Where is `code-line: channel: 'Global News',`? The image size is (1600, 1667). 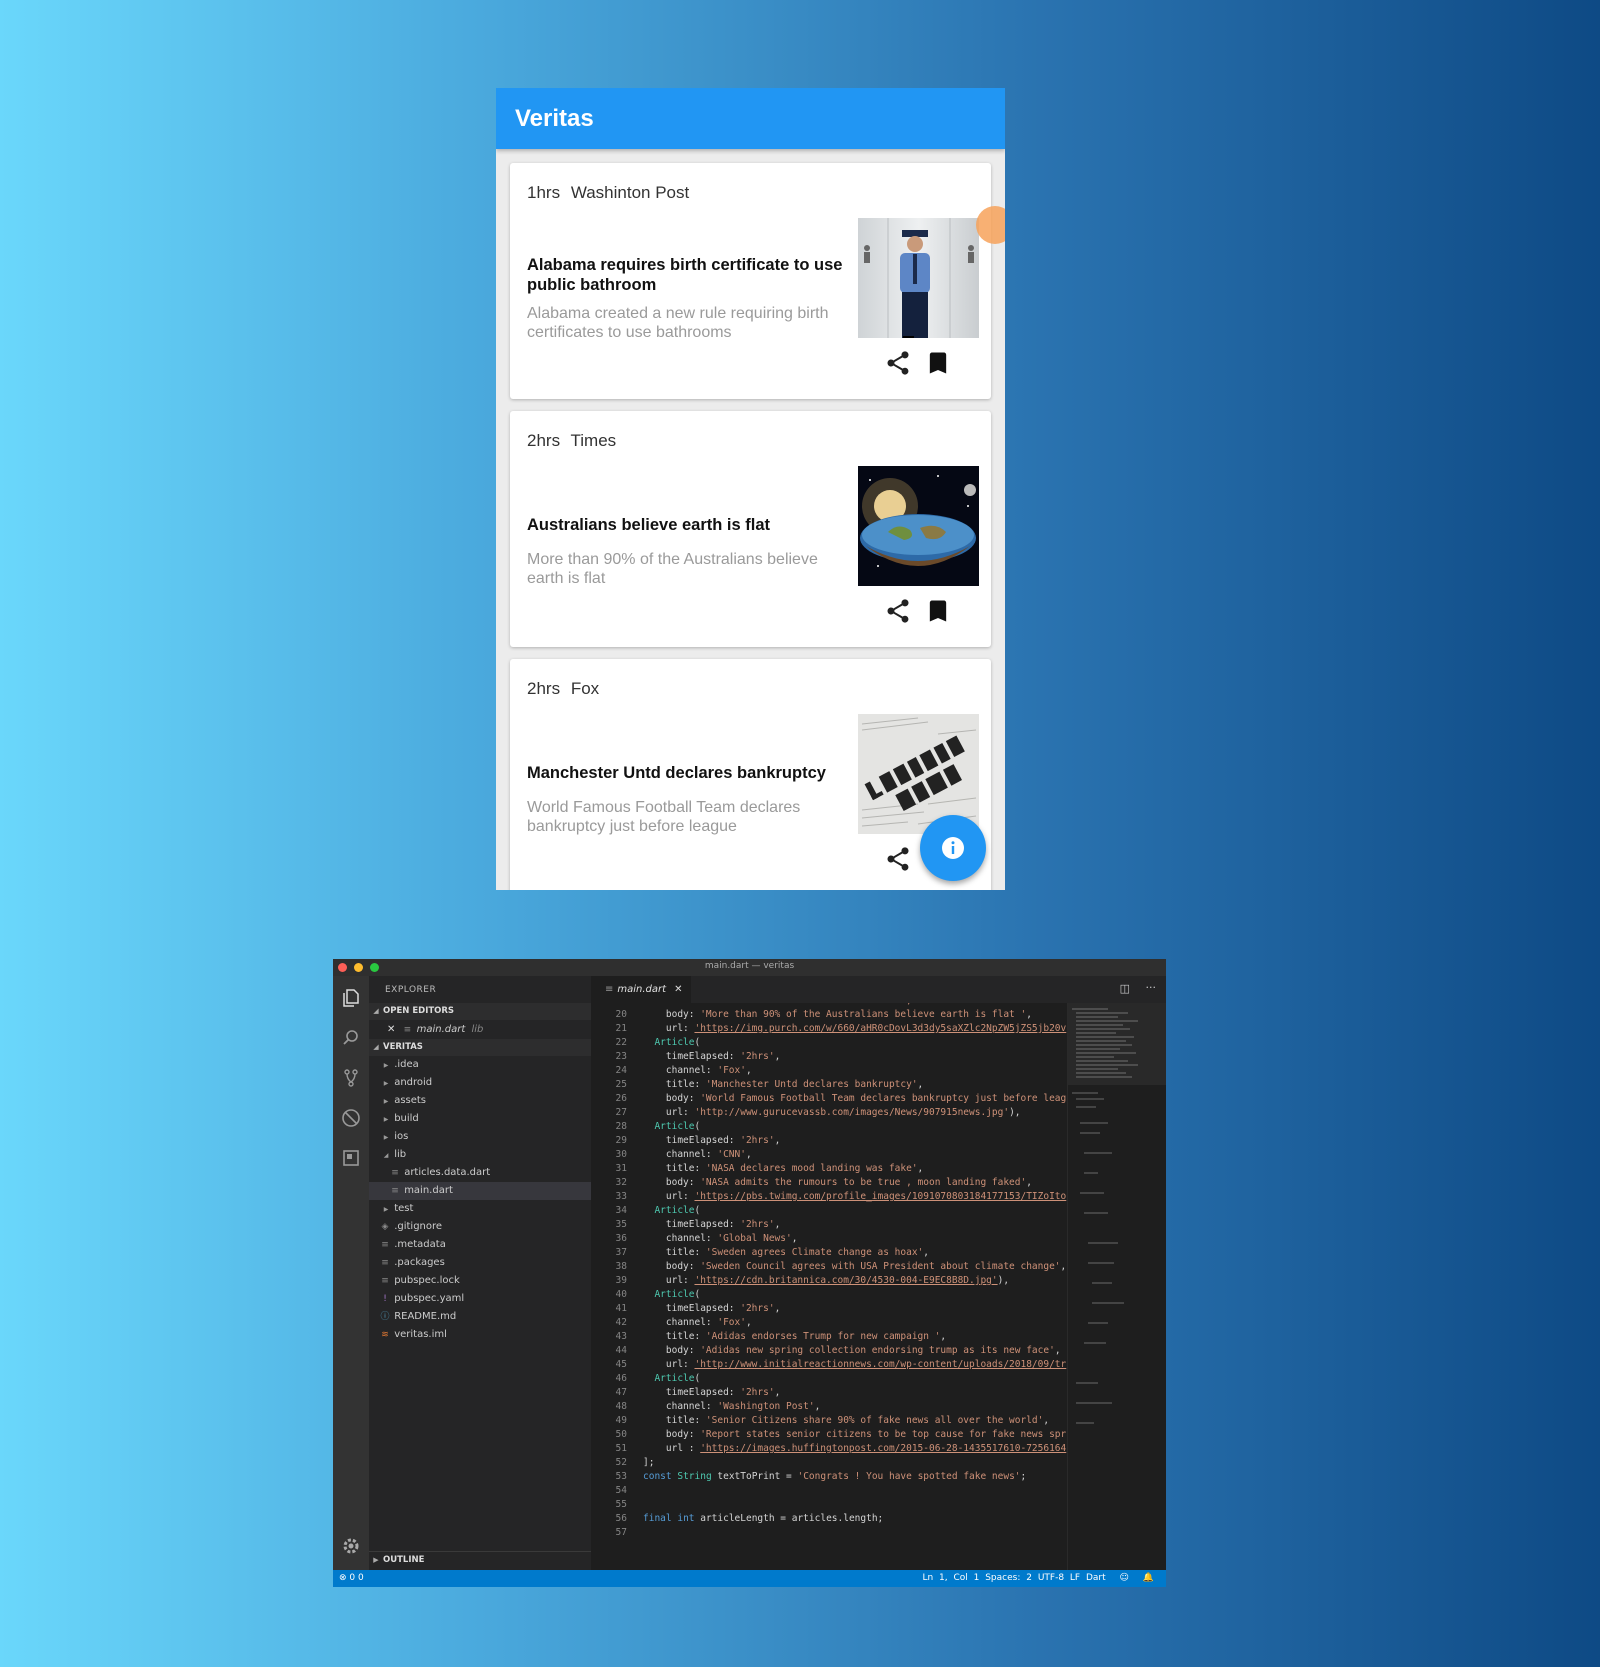 code-line: channel: 'Global News', is located at coordinates (720, 1238).